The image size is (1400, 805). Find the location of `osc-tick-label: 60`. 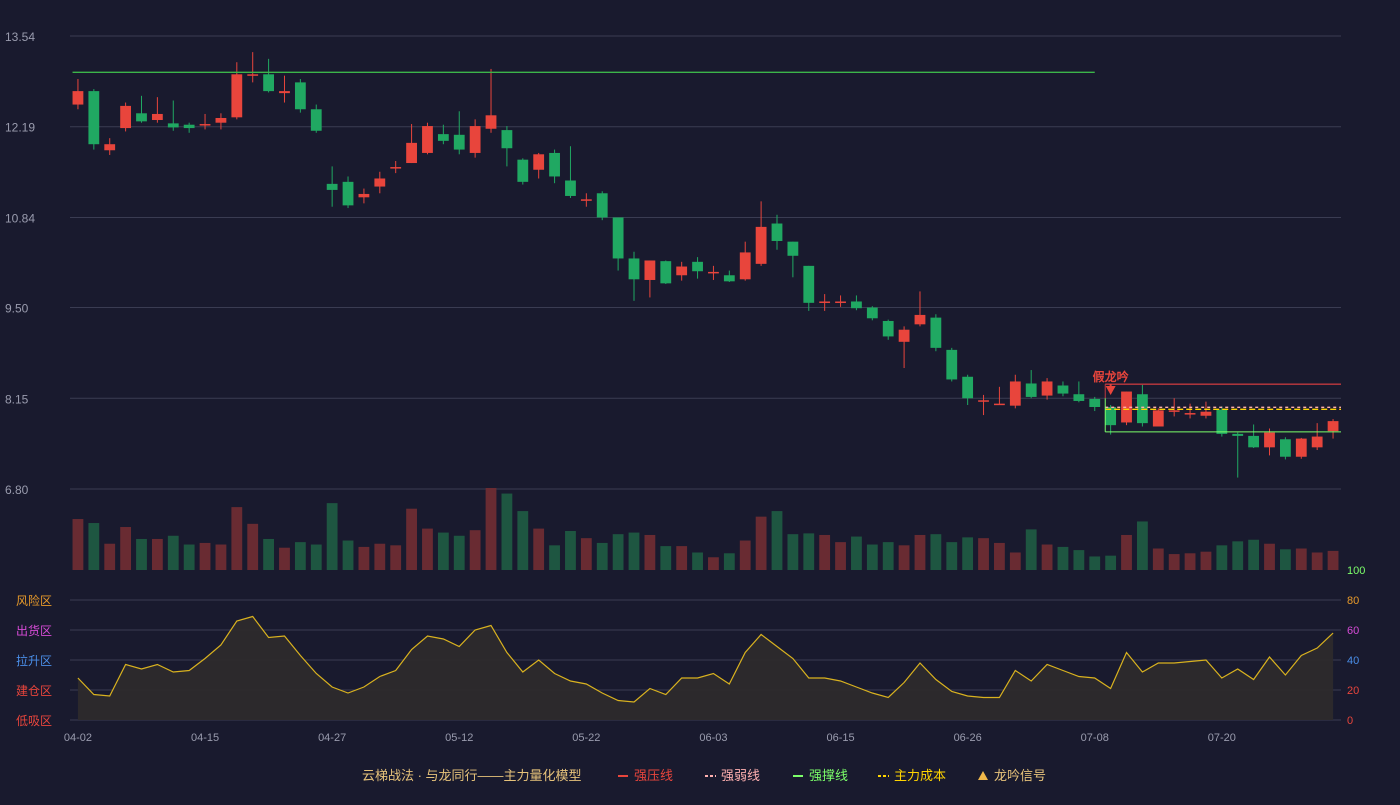

osc-tick-label: 60 is located at coordinates (1353, 631).